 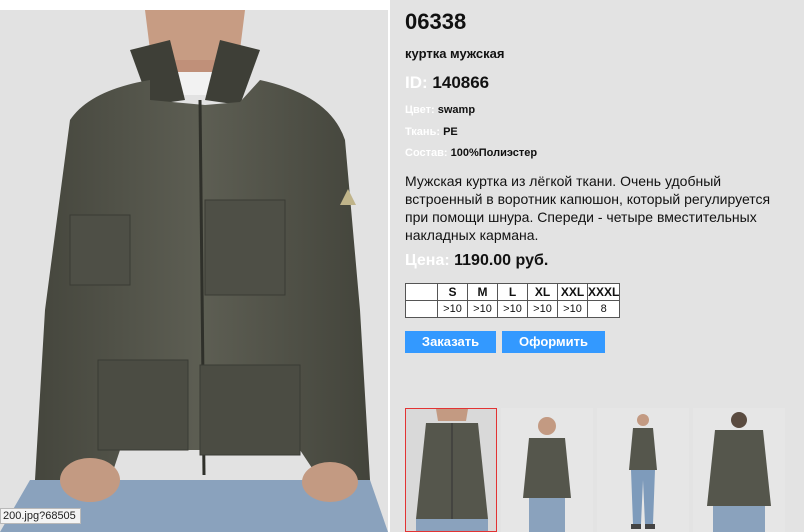 I want to click on fabric-value: PE, so click(x=450, y=132).